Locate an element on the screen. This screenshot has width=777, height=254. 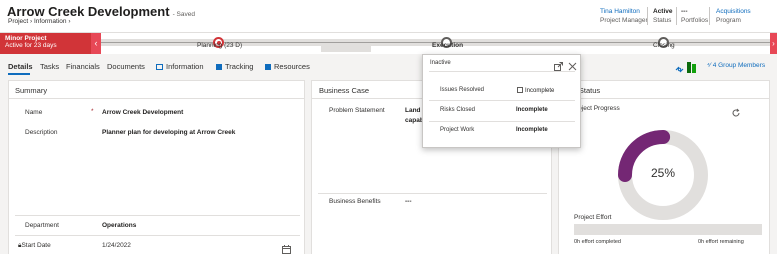
saved-status: - Saved is located at coordinates (183, 14).